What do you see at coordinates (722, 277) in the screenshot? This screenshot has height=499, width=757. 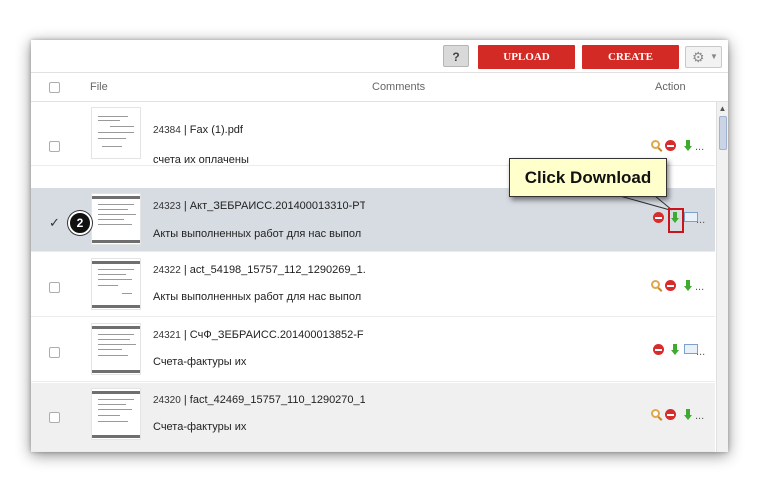 I see `vertical-scrollbar: ▲` at bounding box center [722, 277].